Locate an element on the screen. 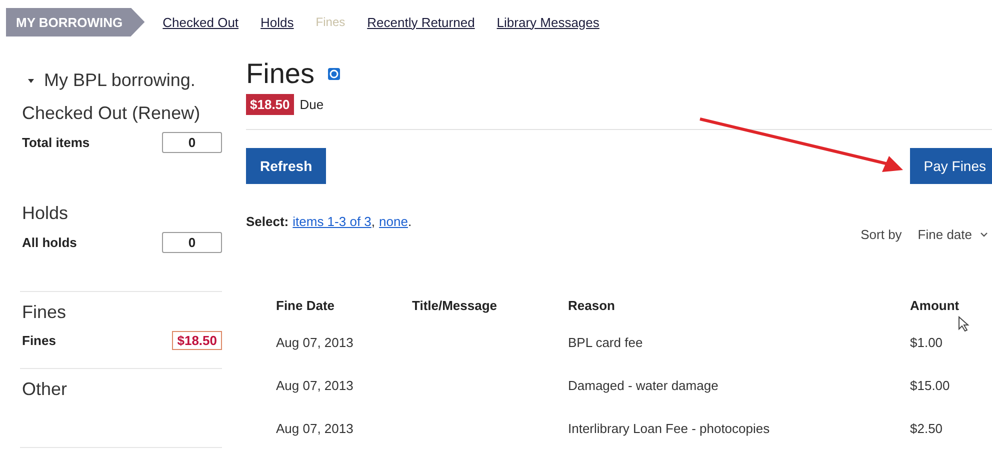 Image resolution: width=992 pixels, height=451 pixels. table-cell: $2.50 is located at coordinates (926, 428).